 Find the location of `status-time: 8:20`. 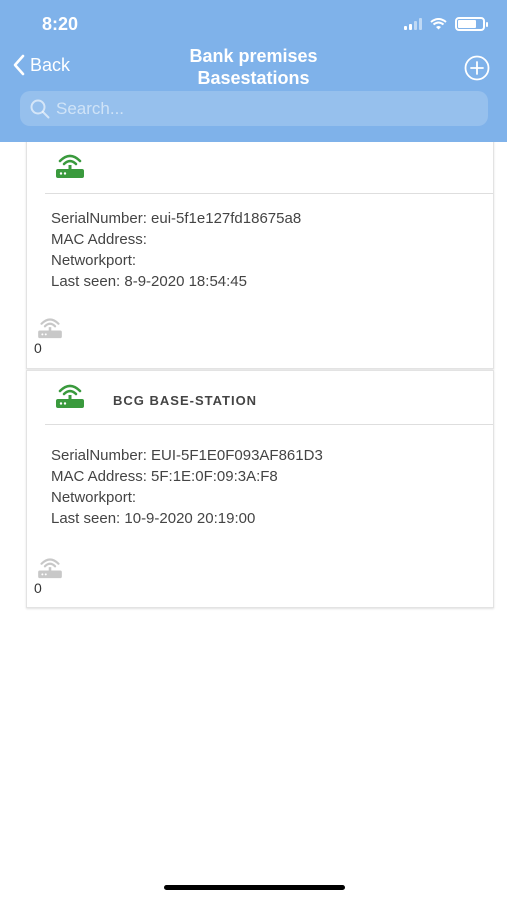

status-time: 8:20 is located at coordinates (60, 24).